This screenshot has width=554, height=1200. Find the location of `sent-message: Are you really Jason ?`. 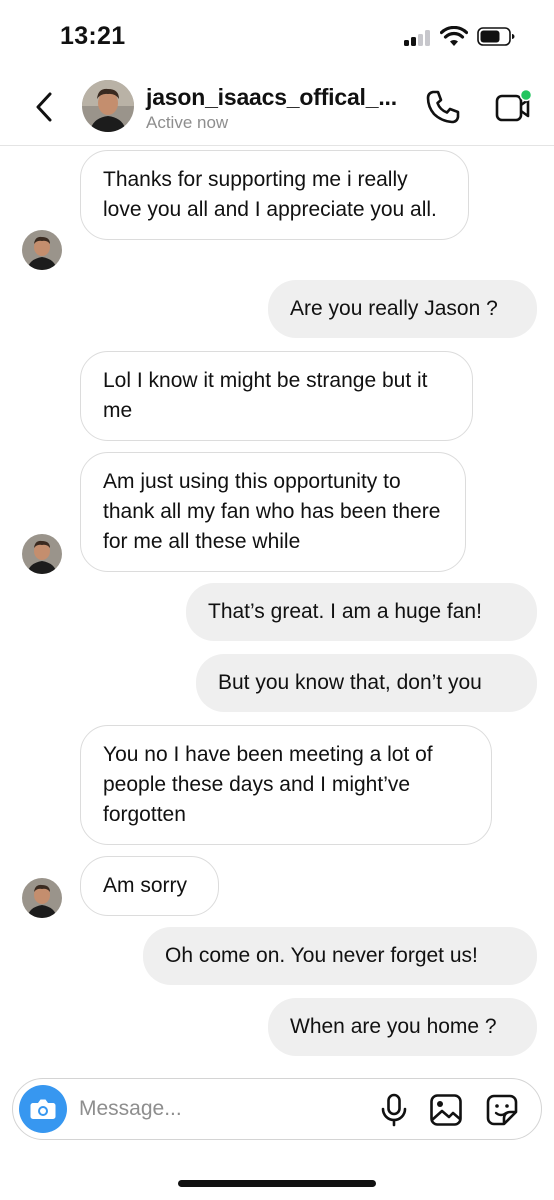

sent-message: Are you really Jason ? is located at coordinates (402, 309).